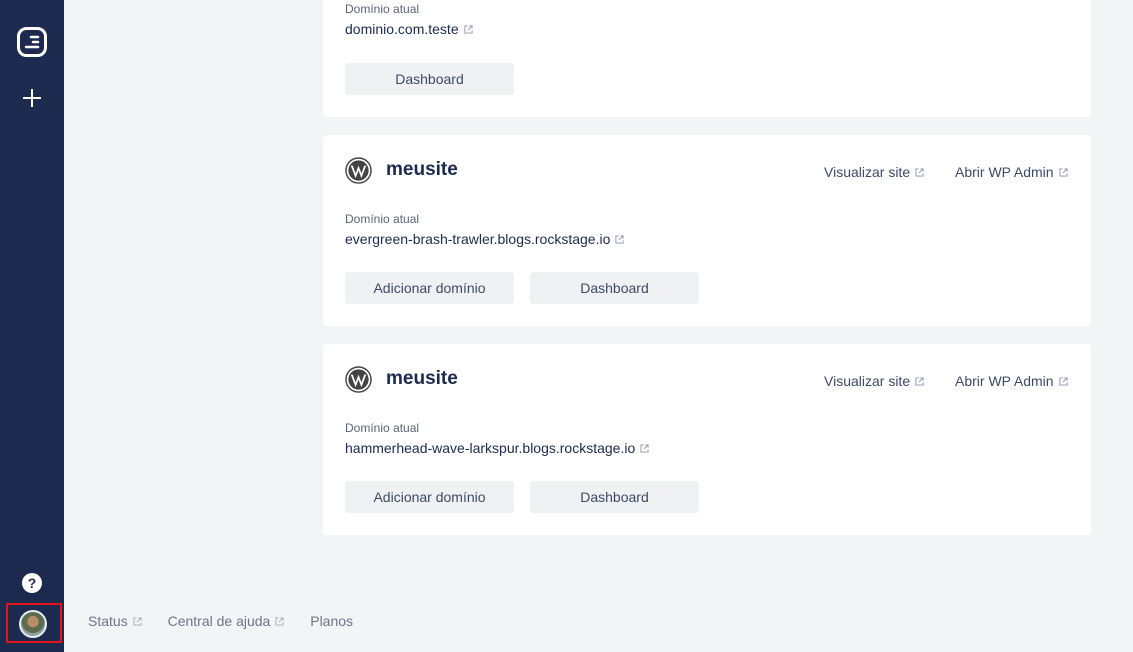 The width and height of the screenshot is (1133, 652). I want to click on help-center-label: Central de ajuda, so click(219, 621).